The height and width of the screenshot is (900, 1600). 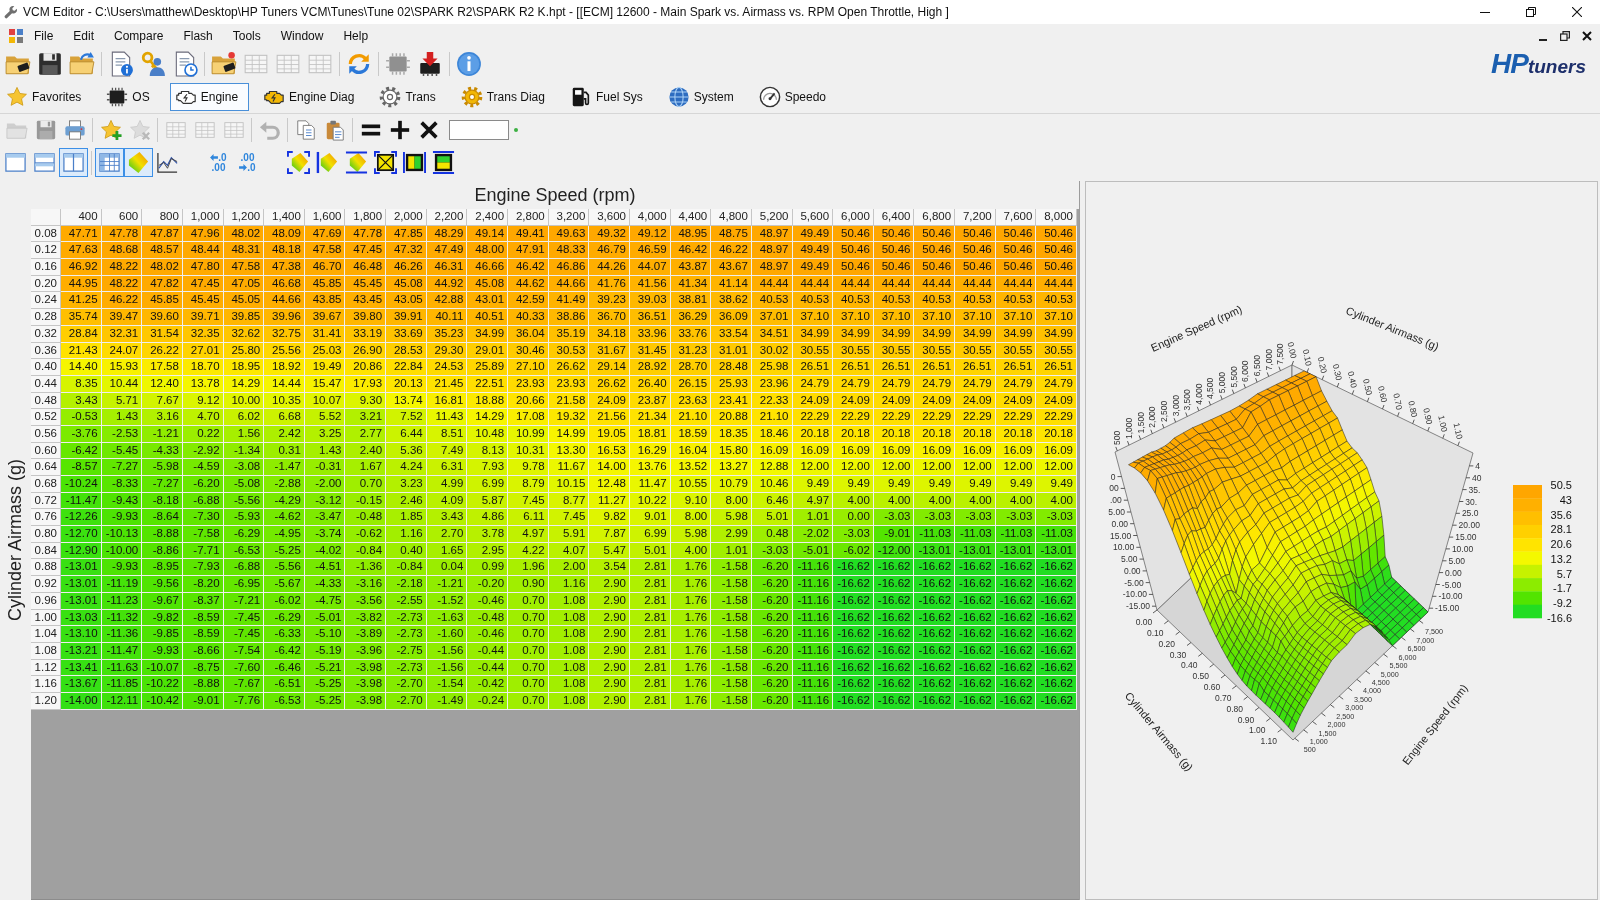 What do you see at coordinates (366, 317) in the screenshot?
I see `table-cell: 39.80` at bounding box center [366, 317].